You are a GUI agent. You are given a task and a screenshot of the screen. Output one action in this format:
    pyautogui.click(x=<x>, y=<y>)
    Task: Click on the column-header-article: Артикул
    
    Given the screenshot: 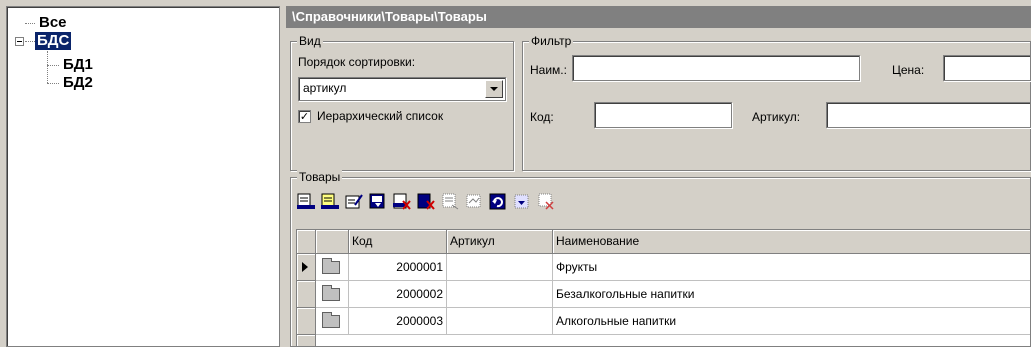 What is the action you would take?
    pyautogui.click(x=500, y=242)
    